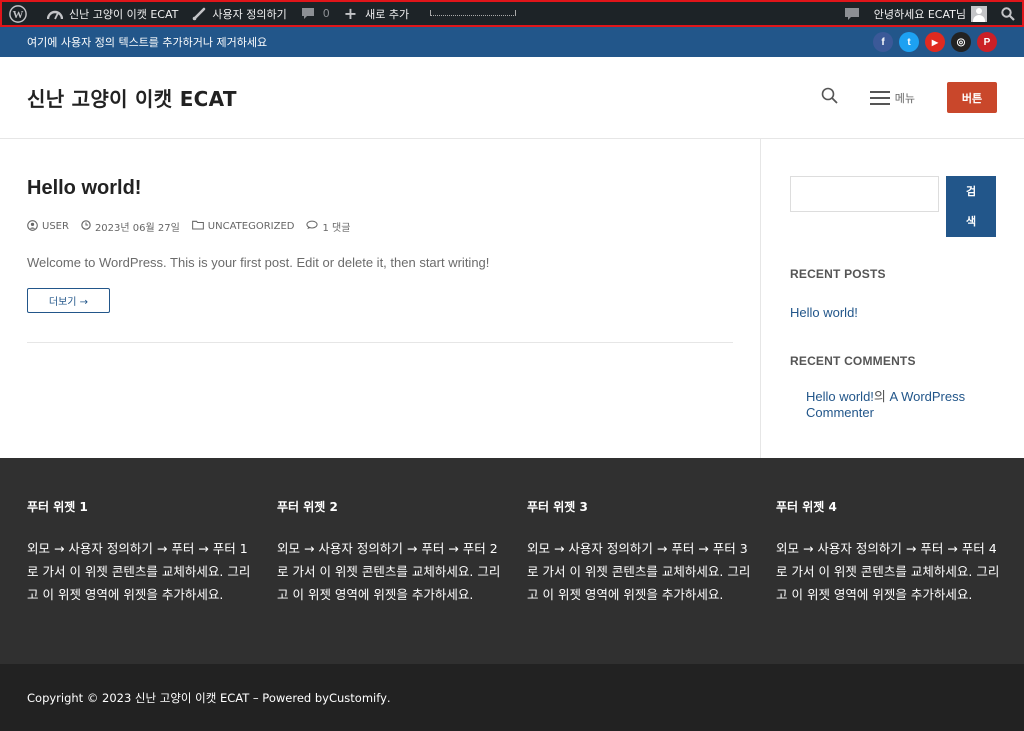 This screenshot has height=731, width=1024. Describe the element at coordinates (909, 42) in the screenshot. I see `twitter-icon: t` at that location.